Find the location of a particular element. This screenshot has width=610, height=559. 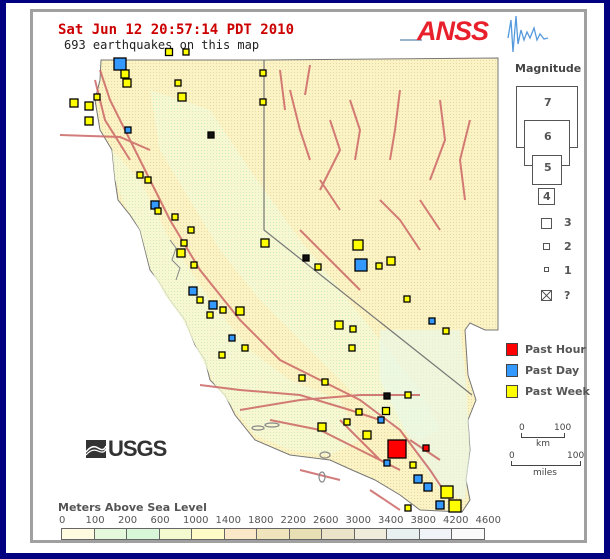

elevation-tick-label: 600 is located at coordinates (160, 520).